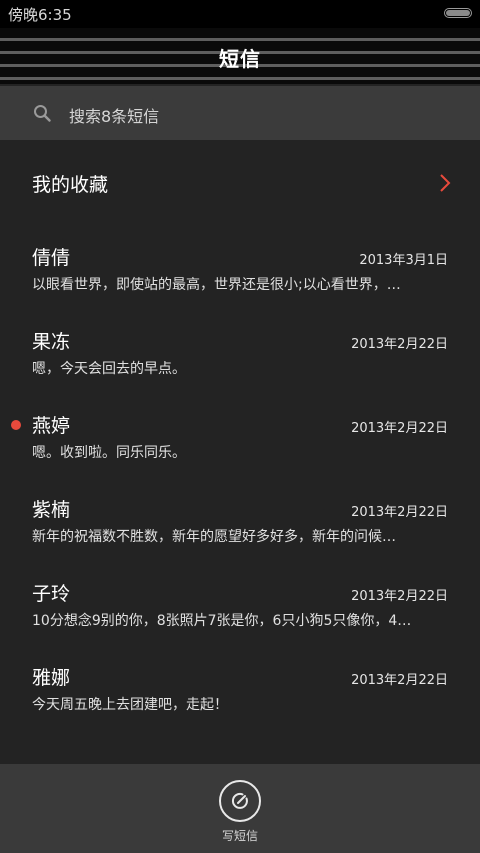 The width and height of the screenshot is (480, 853). I want to click on contact-name: 燕婷, so click(51, 426).